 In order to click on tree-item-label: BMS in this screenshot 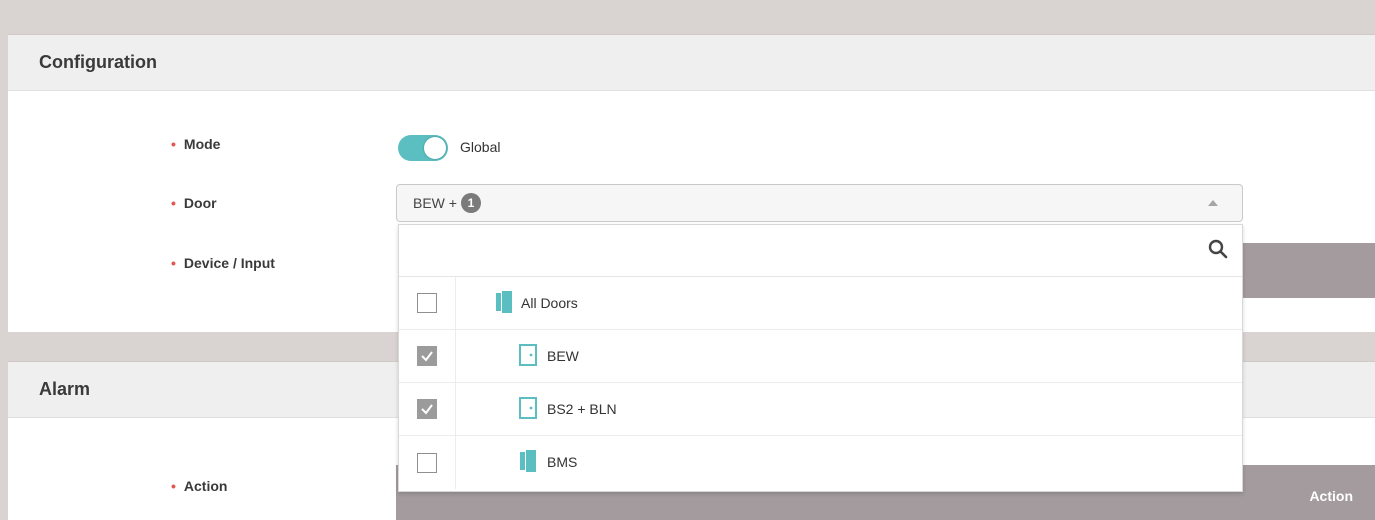, I will do `click(562, 462)`.